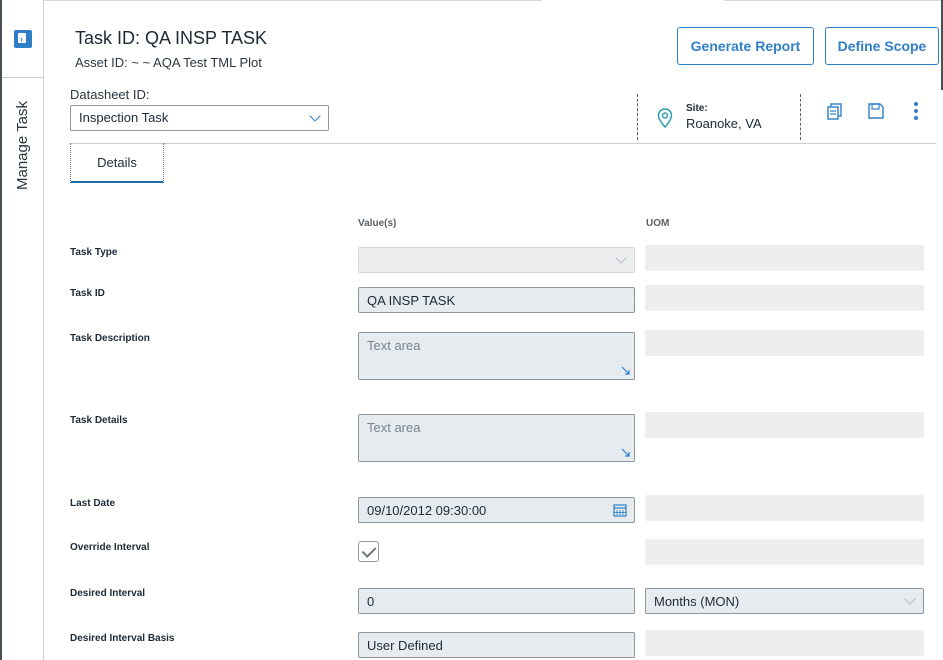 Image resolution: width=943 pixels, height=660 pixels. What do you see at coordinates (835, 111) in the screenshot?
I see `copy-icon` at bounding box center [835, 111].